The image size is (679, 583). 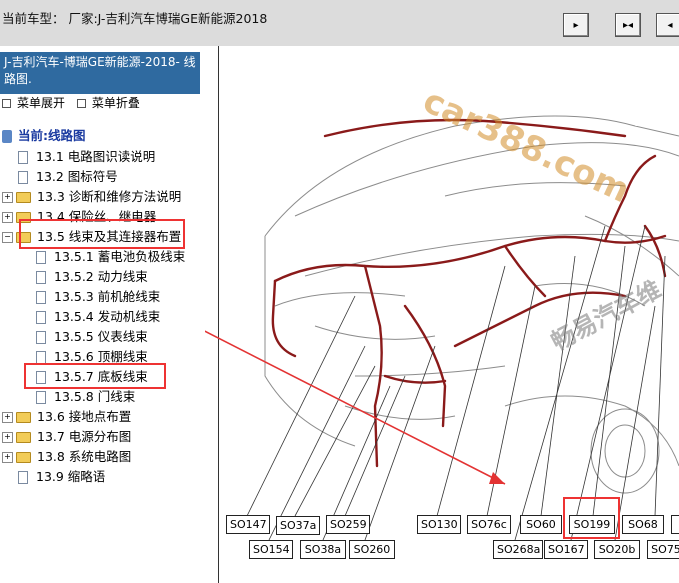 What do you see at coordinates (95, 396) in the screenshot?
I see `tree-item-label: 13.5.8 门线束` at bounding box center [95, 396].